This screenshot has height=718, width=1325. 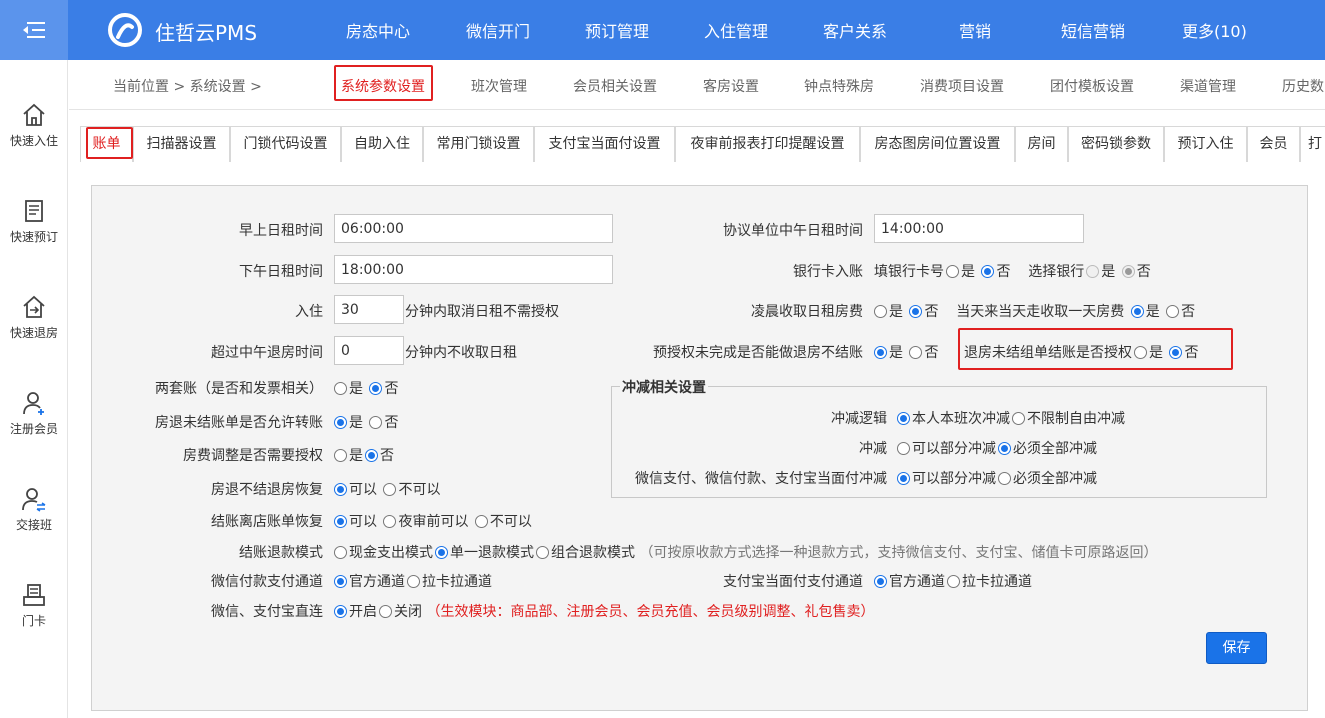 What do you see at coordinates (880, 311) in the screenshot?
I see `dawn-yes-radio` at bounding box center [880, 311].